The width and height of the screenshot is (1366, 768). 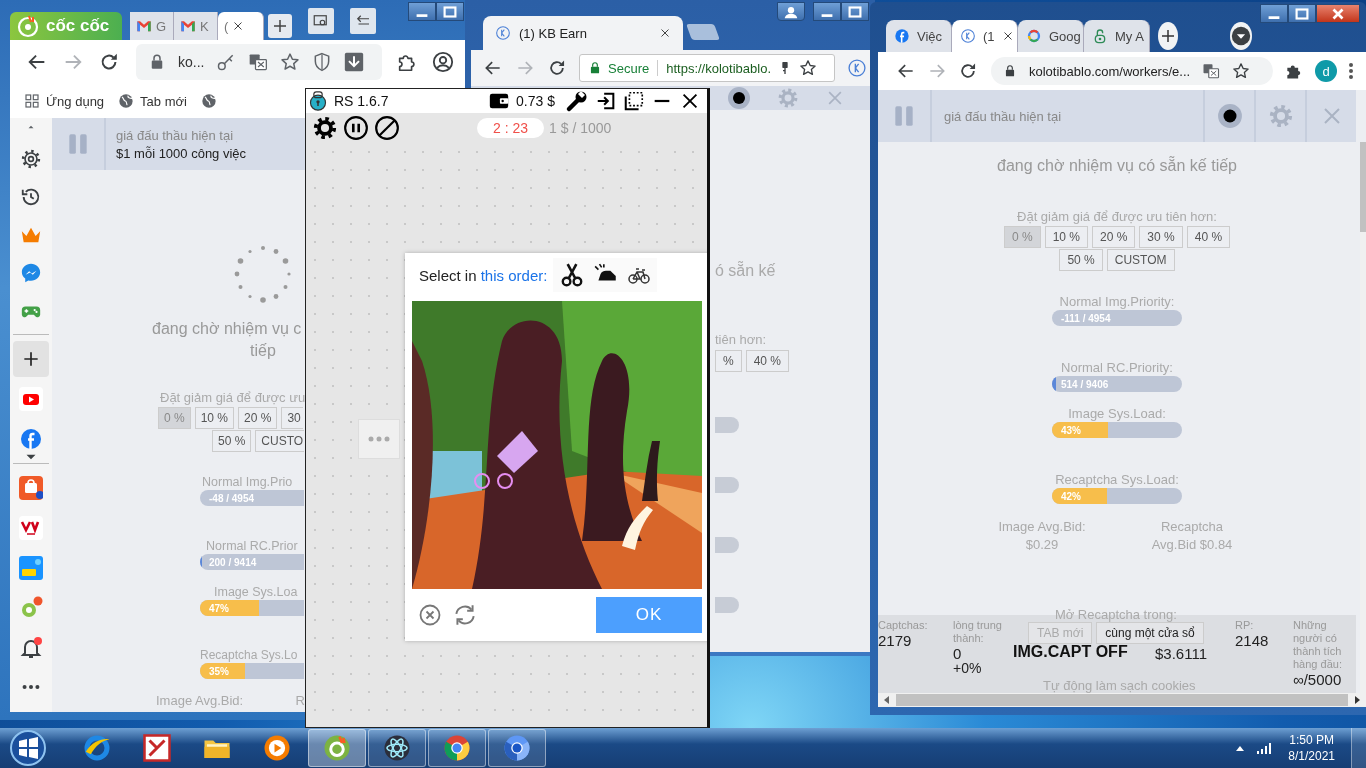 What do you see at coordinates (1034, 36) in the screenshot?
I see `search-engine-icon` at bounding box center [1034, 36].